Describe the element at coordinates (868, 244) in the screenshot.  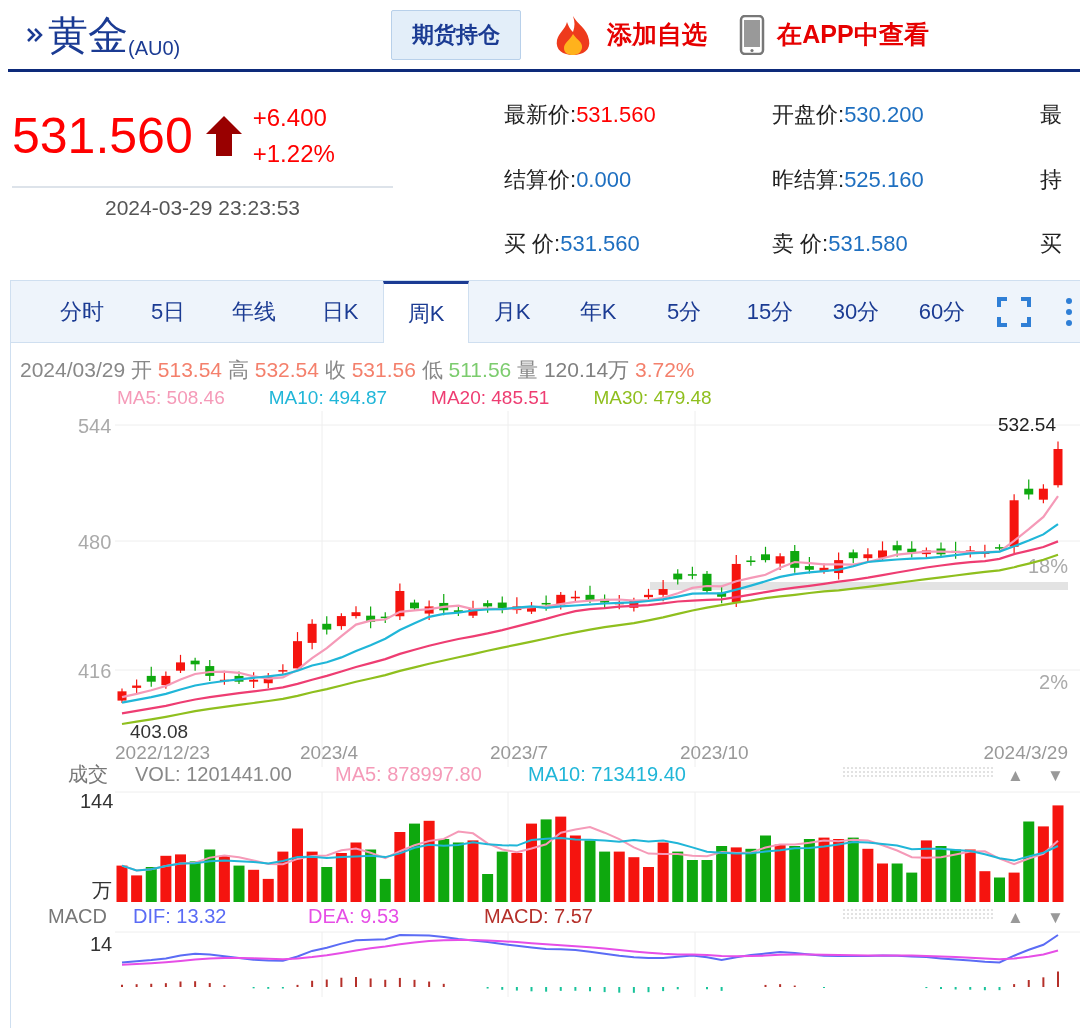
I see `field-value: 531.580` at that location.